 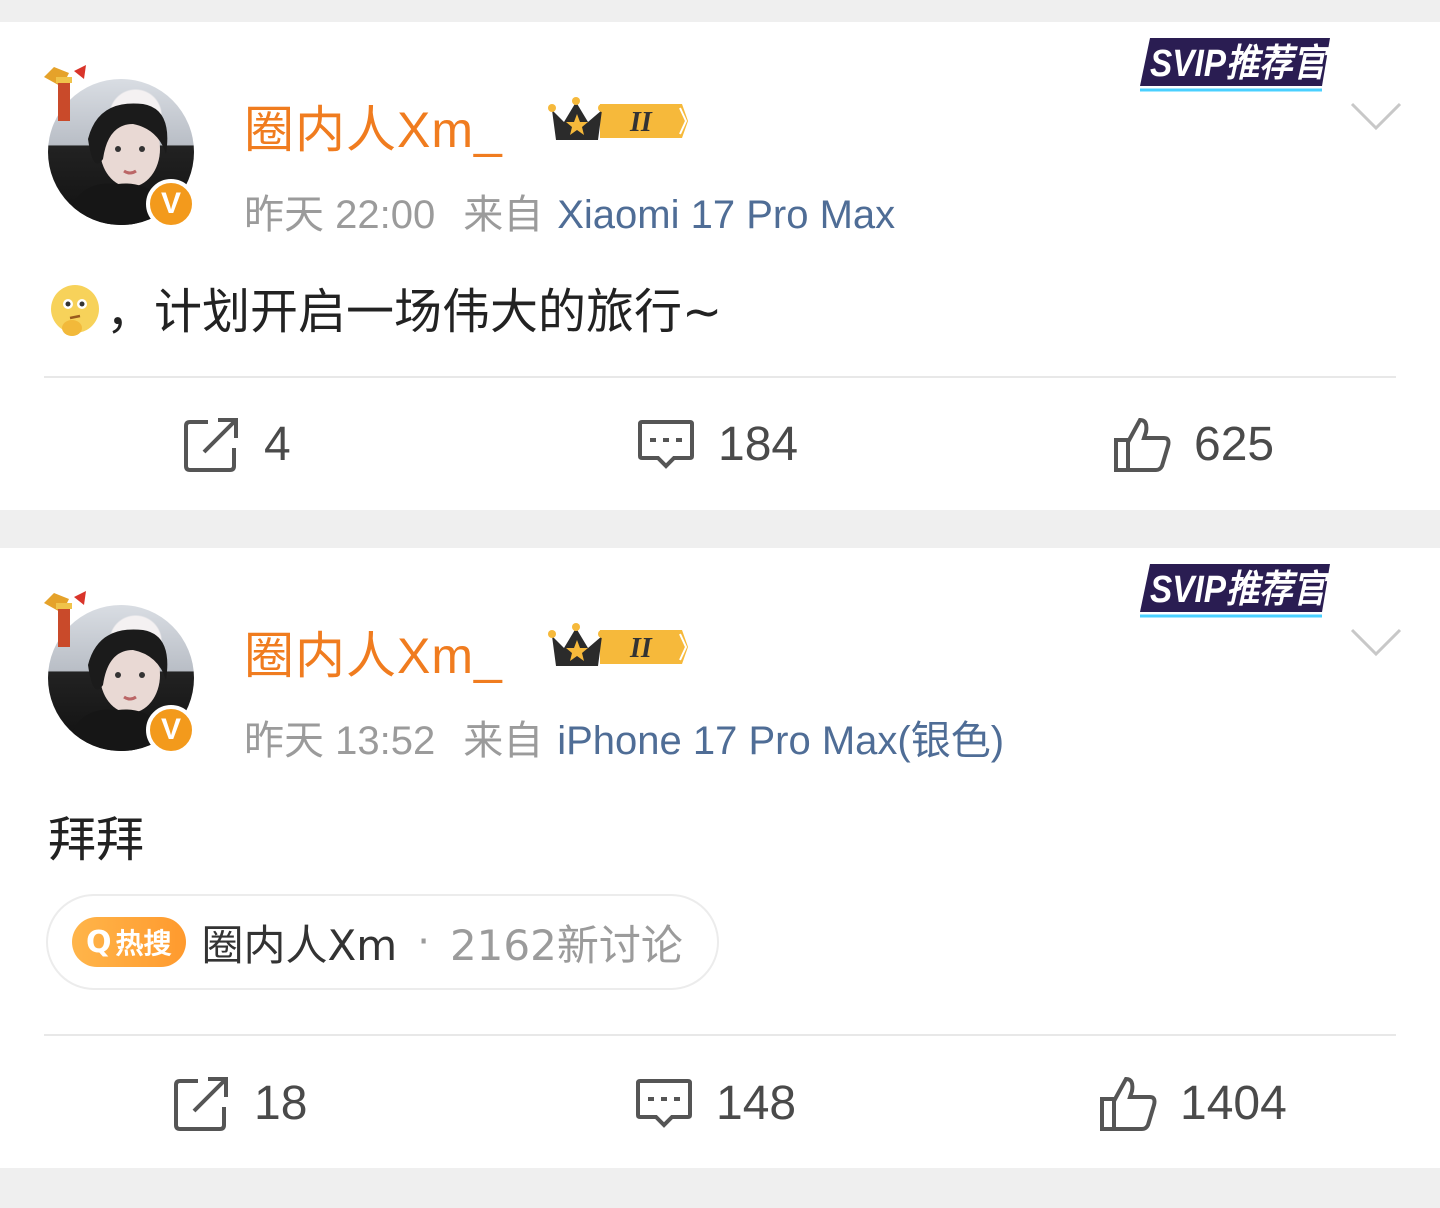 I want to click on like-count: 625, so click(x=1234, y=444).